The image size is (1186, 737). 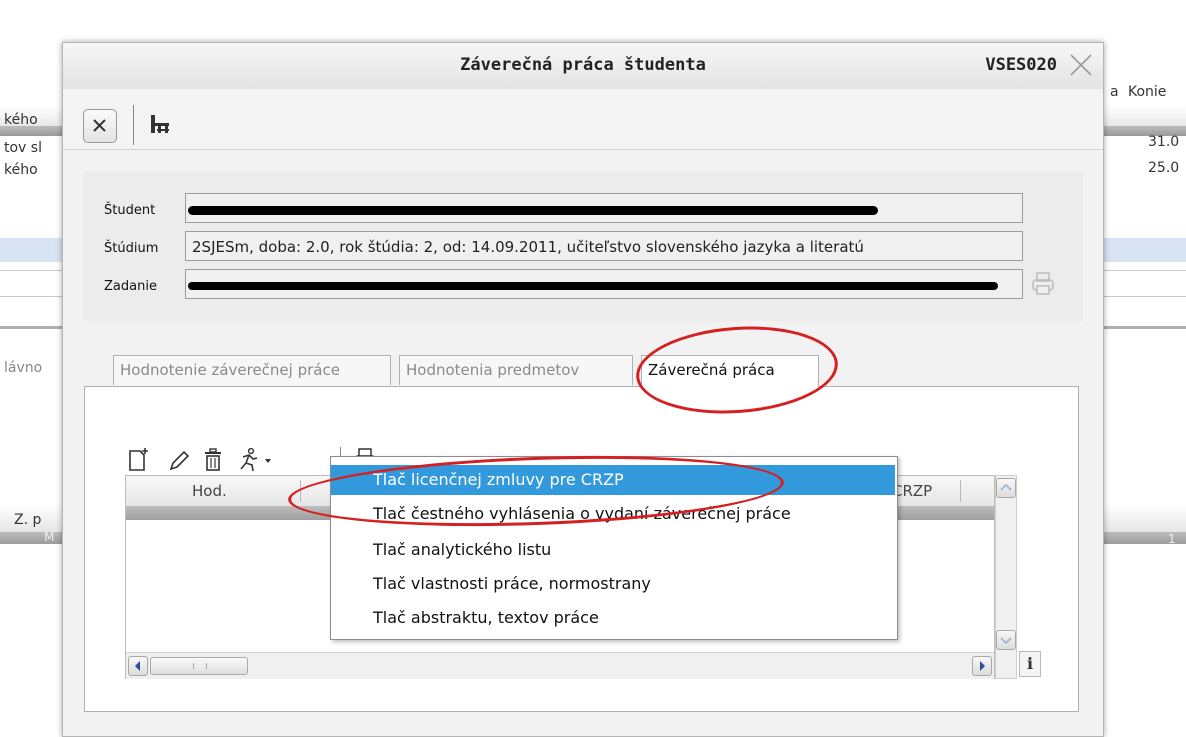 I want to click on action-runner-icon, so click(x=259, y=460).